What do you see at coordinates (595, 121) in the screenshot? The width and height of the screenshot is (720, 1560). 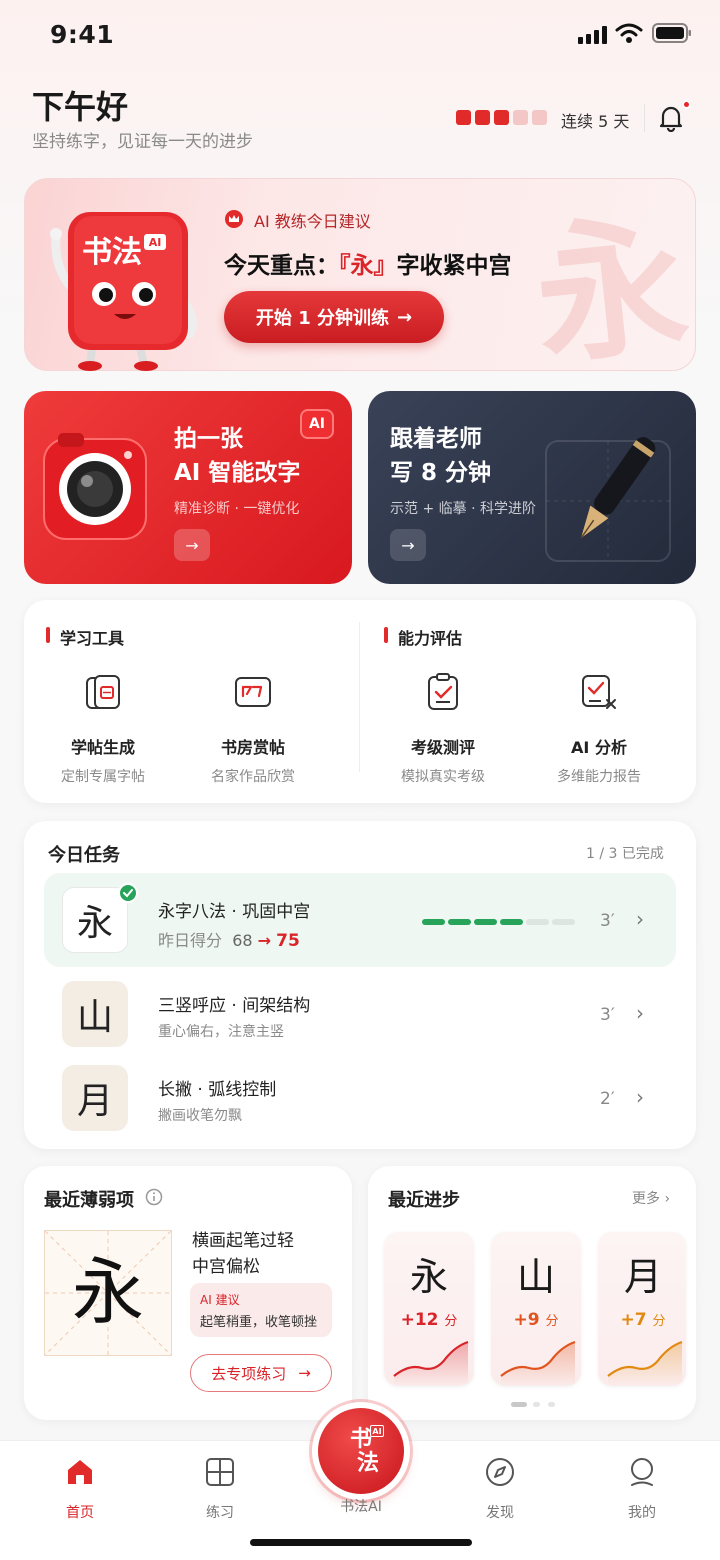 I see `streak-text: 连续 5 天` at bounding box center [595, 121].